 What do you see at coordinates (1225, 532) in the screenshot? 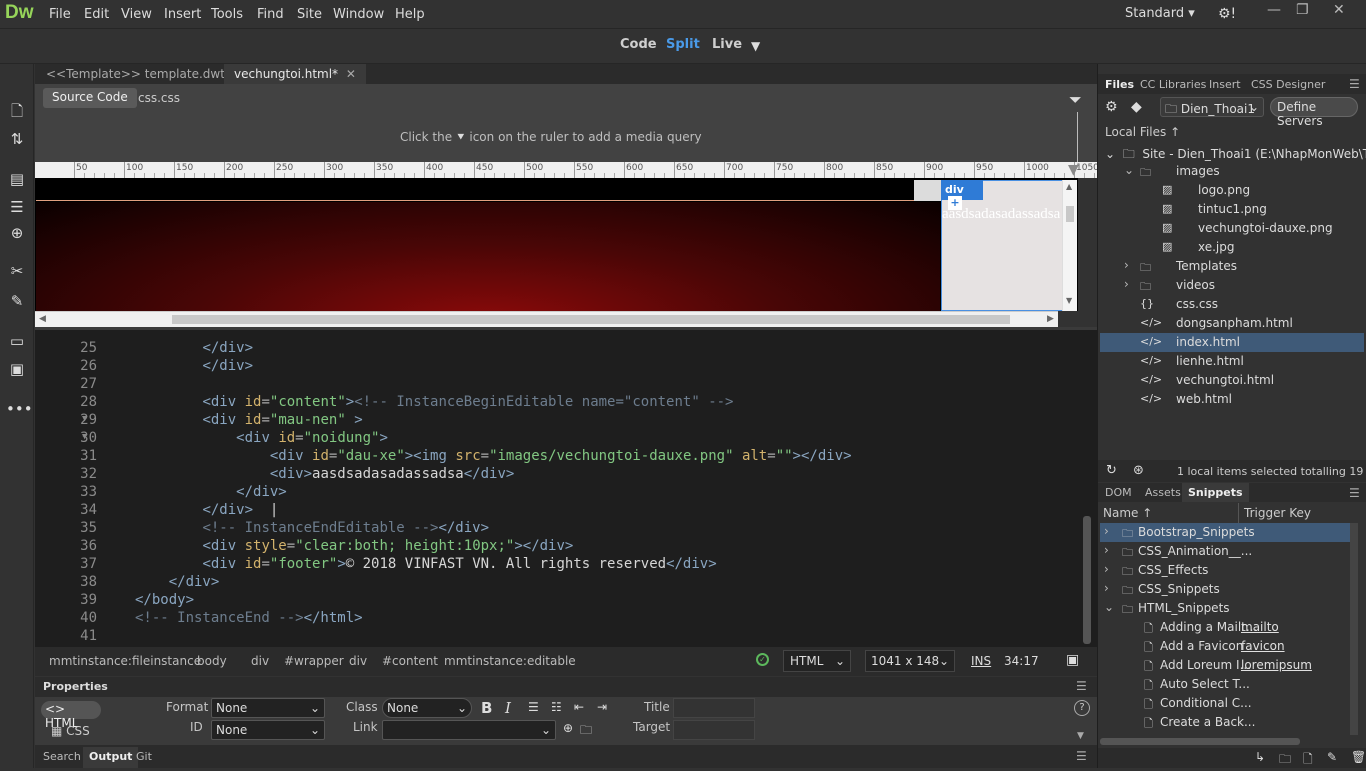
I see `snippet-item: › 🗀 Bootstrap_Snippets` at bounding box center [1225, 532].